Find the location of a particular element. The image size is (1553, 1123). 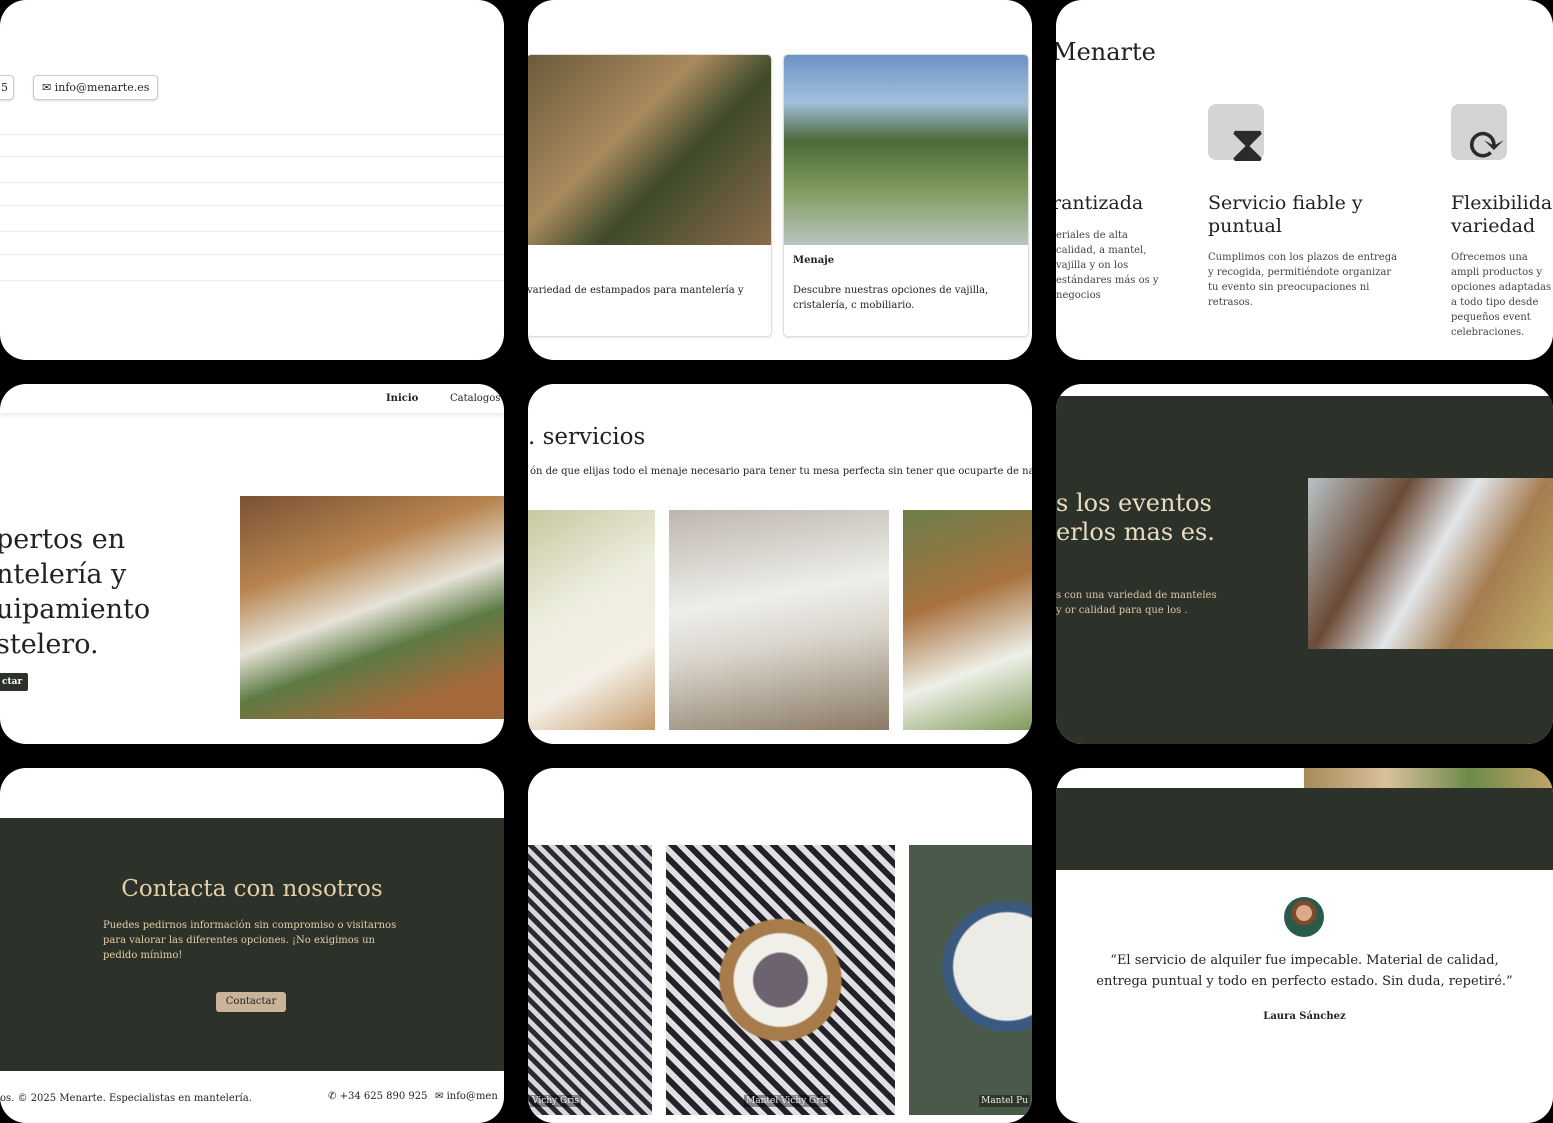

contact-title: Contacta con nosotros is located at coordinates (252, 889).